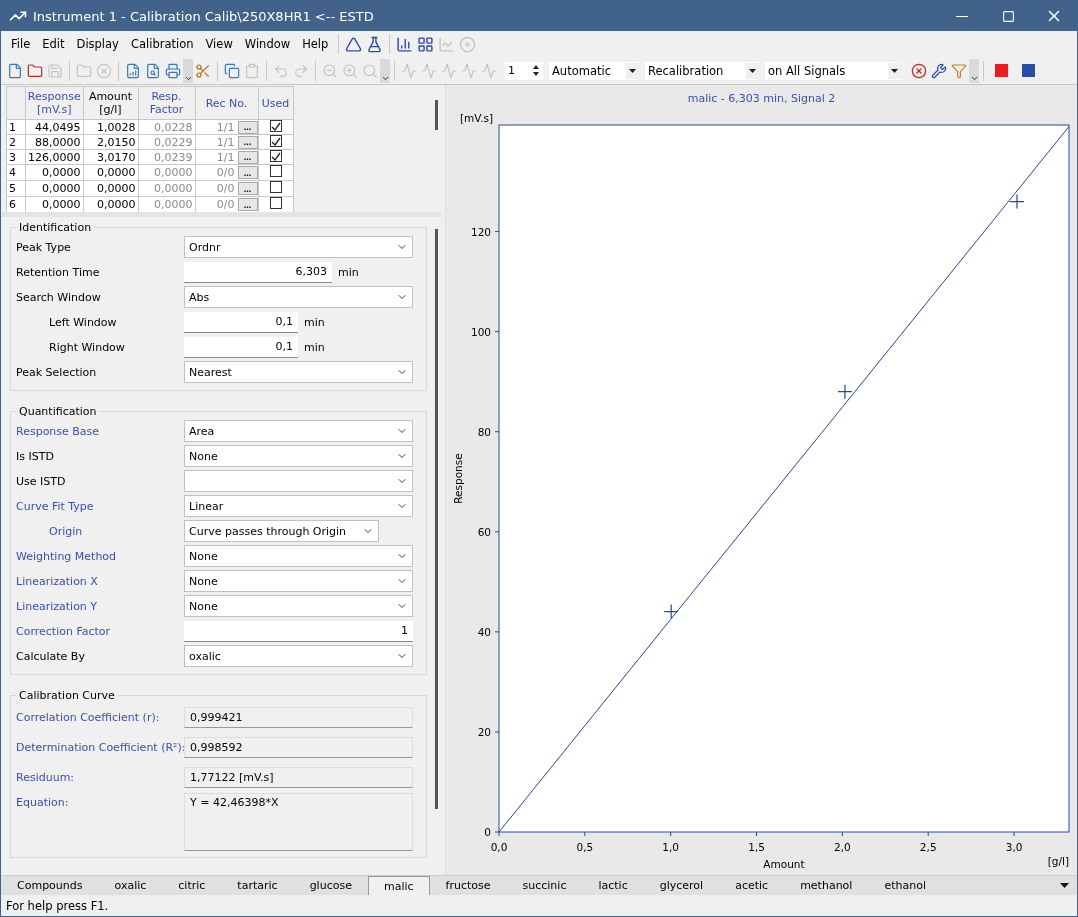  Describe the element at coordinates (257, 885) in the screenshot. I see `tab: tartaric` at that location.